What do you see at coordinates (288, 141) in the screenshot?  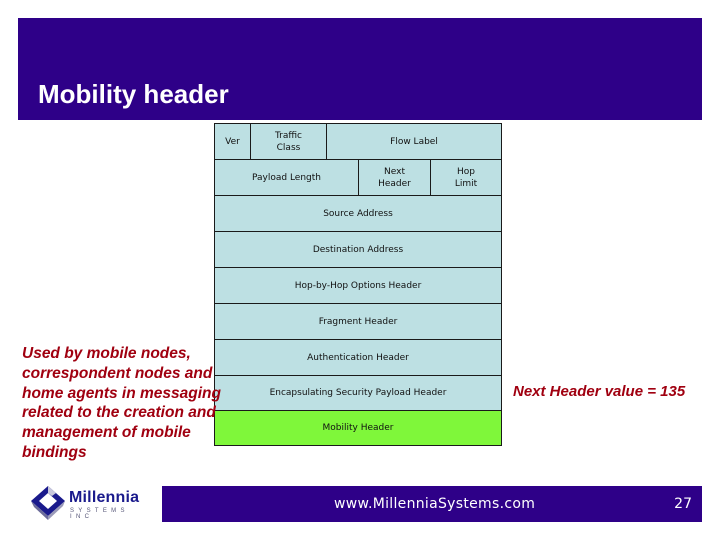 I see `cell-traffic-class: Traffic Class` at bounding box center [288, 141].